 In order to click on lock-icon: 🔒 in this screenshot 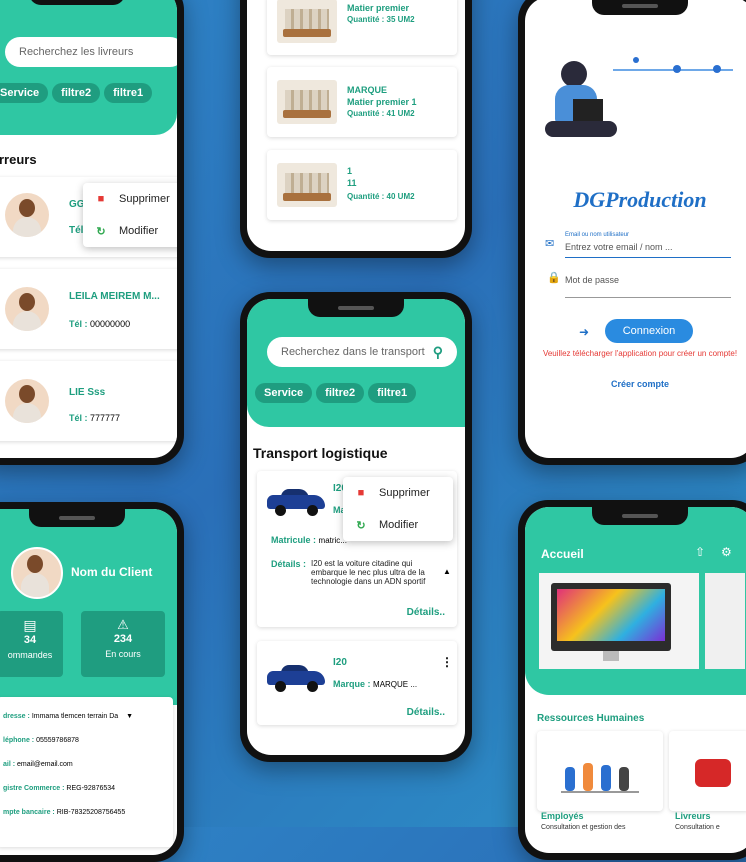, I will do `click(554, 278)`.